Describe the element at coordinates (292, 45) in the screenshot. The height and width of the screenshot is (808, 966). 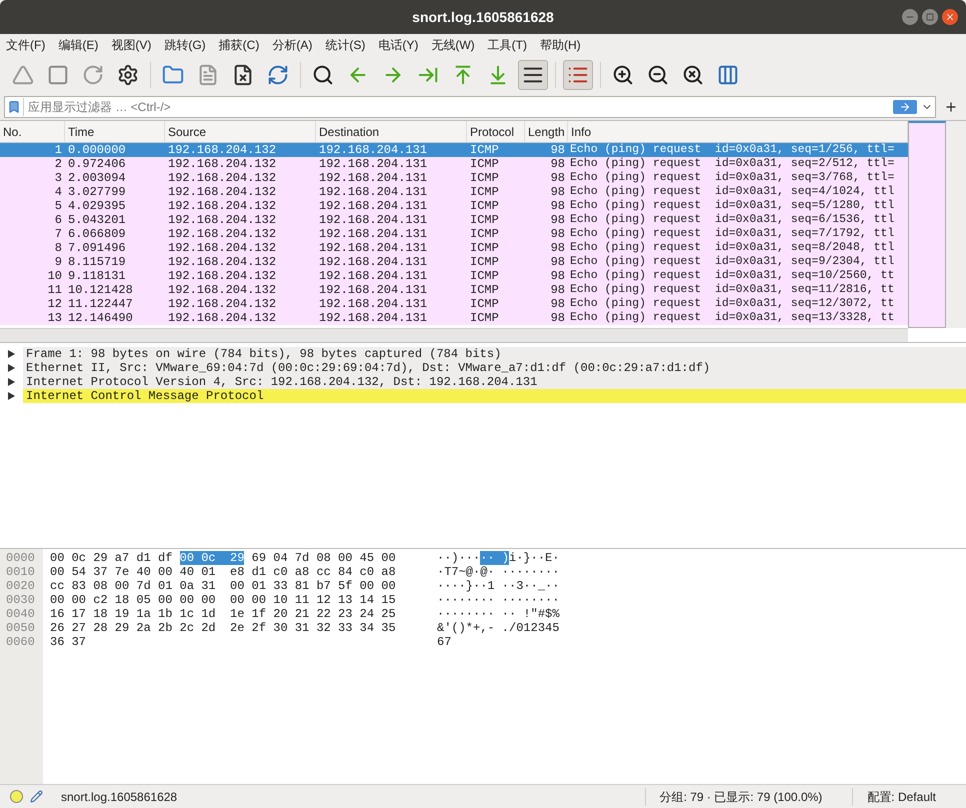
I see `menu-item: 分析(A)` at that location.